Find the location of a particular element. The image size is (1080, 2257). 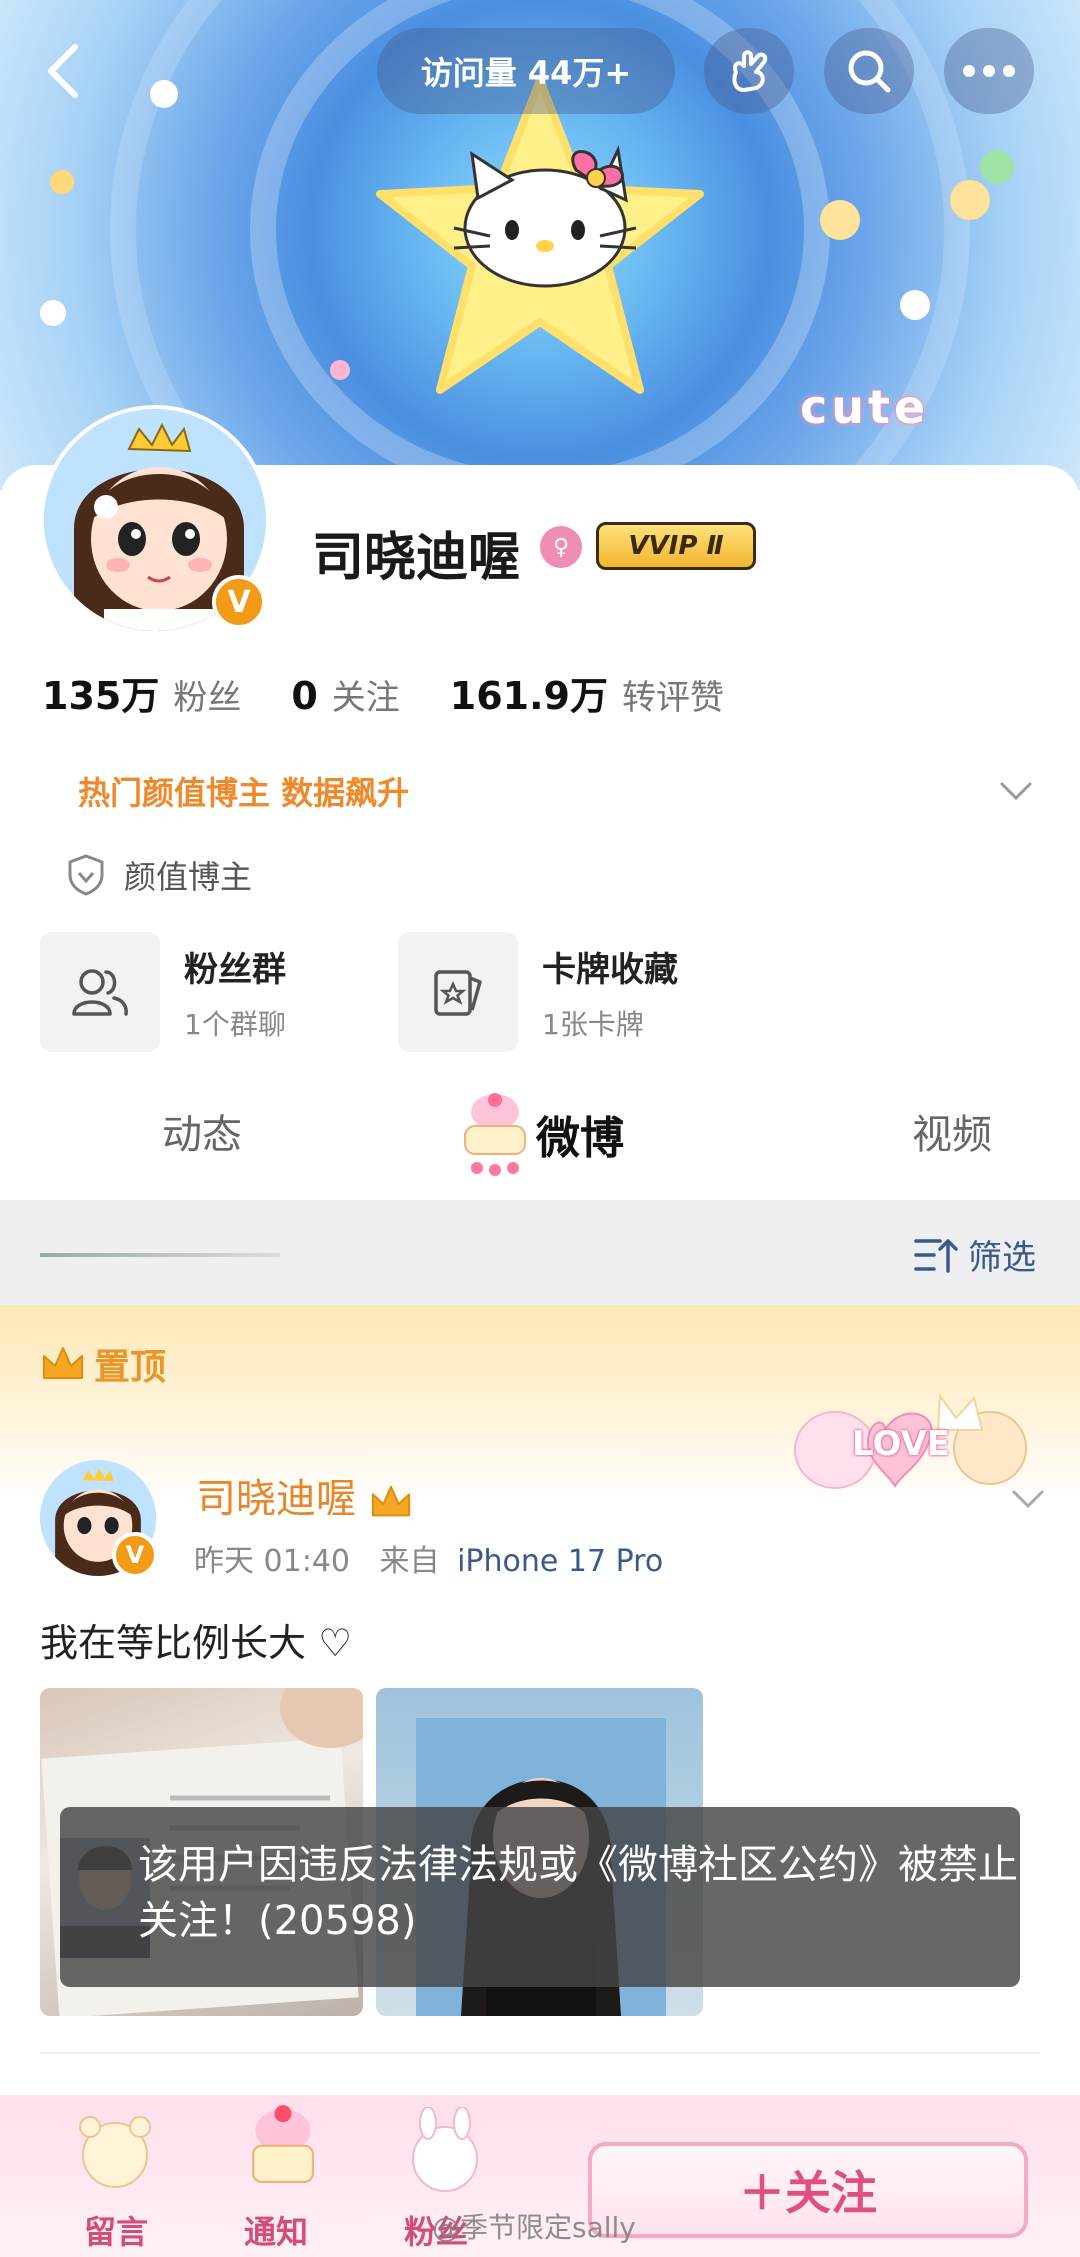

profile-stats: 135万 粉丝 0 关注 161.9万 转评赞 is located at coordinates (408, 692).